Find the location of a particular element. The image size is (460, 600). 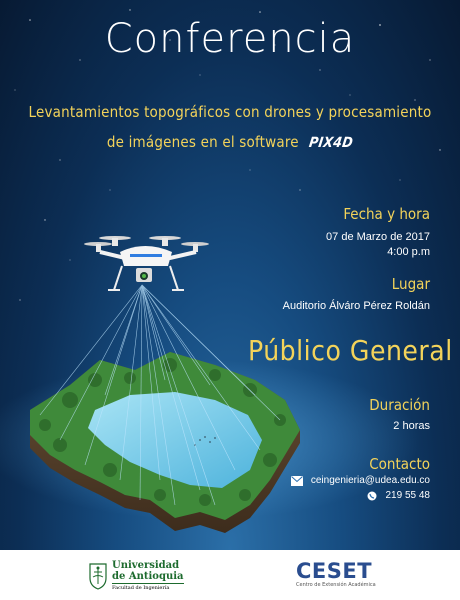

ceset-name: CESET is located at coordinates (334, 571).